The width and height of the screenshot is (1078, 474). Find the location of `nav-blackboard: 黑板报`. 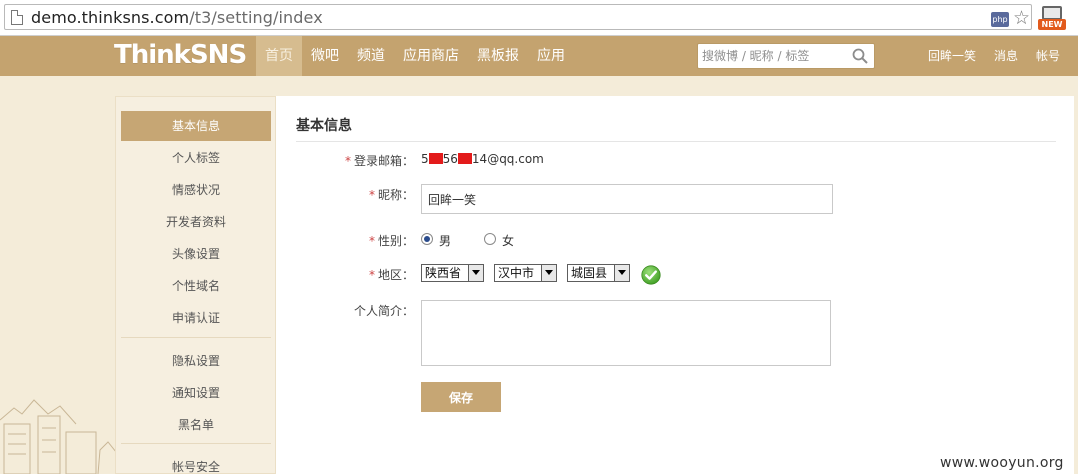

nav-blackboard: 黑板报 is located at coordinates (498, 56).